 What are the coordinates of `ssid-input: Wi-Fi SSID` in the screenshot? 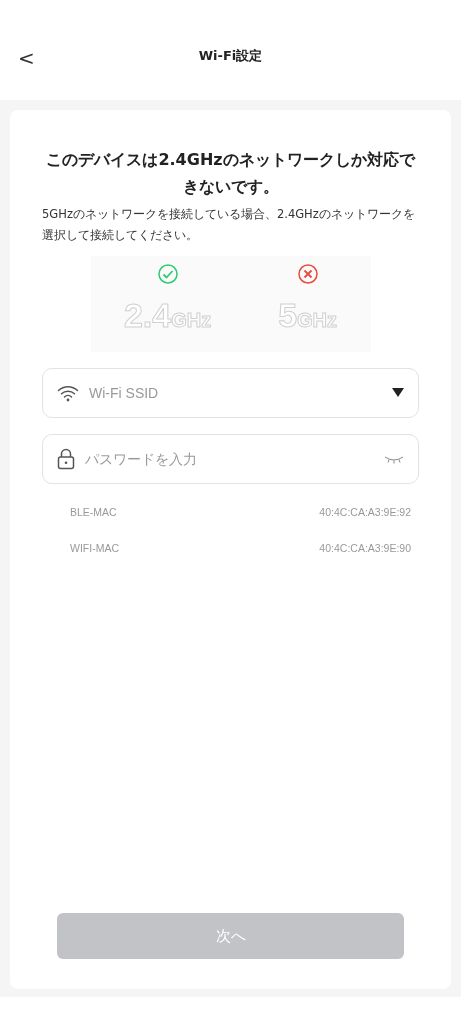 It's located at (235, 393).